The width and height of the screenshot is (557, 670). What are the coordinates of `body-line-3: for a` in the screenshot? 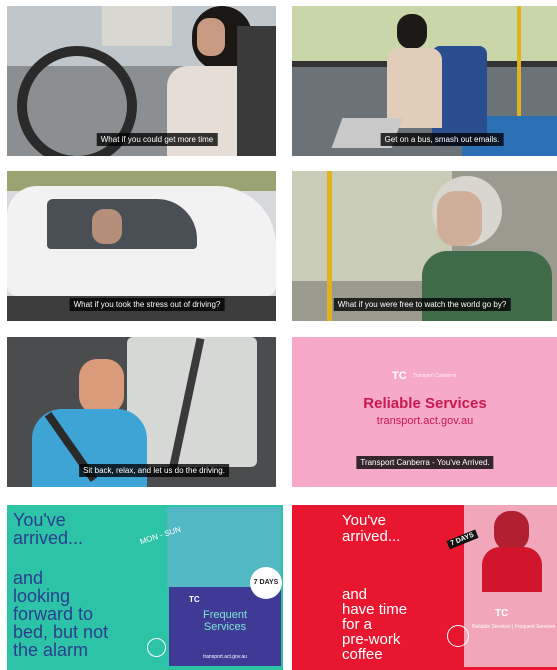 It's located at (357, 624).